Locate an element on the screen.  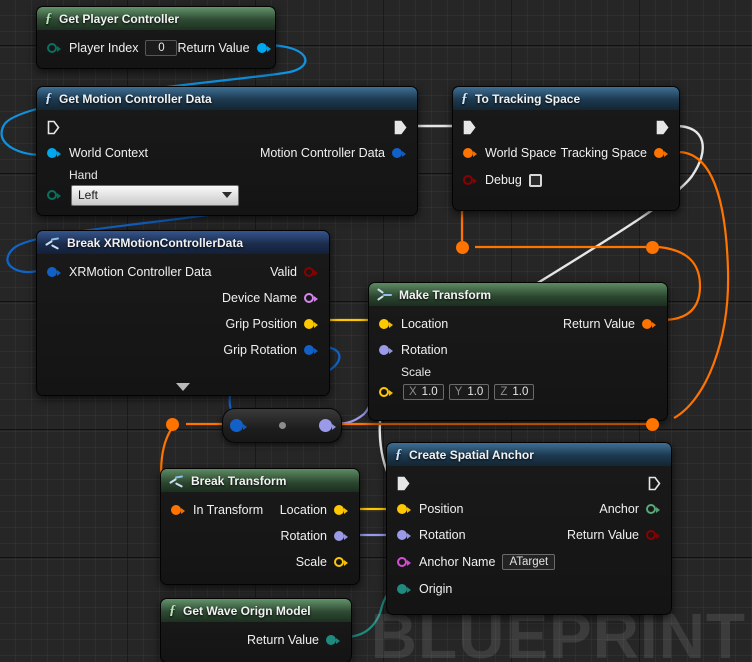
conversion-dot-icon is located at coordinates (282, 425).